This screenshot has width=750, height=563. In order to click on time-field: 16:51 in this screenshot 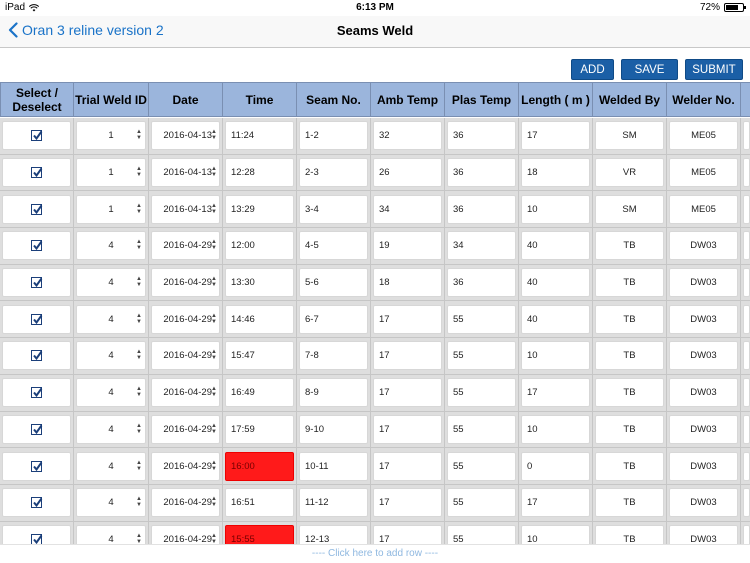, I will do `click(259, 503)`.